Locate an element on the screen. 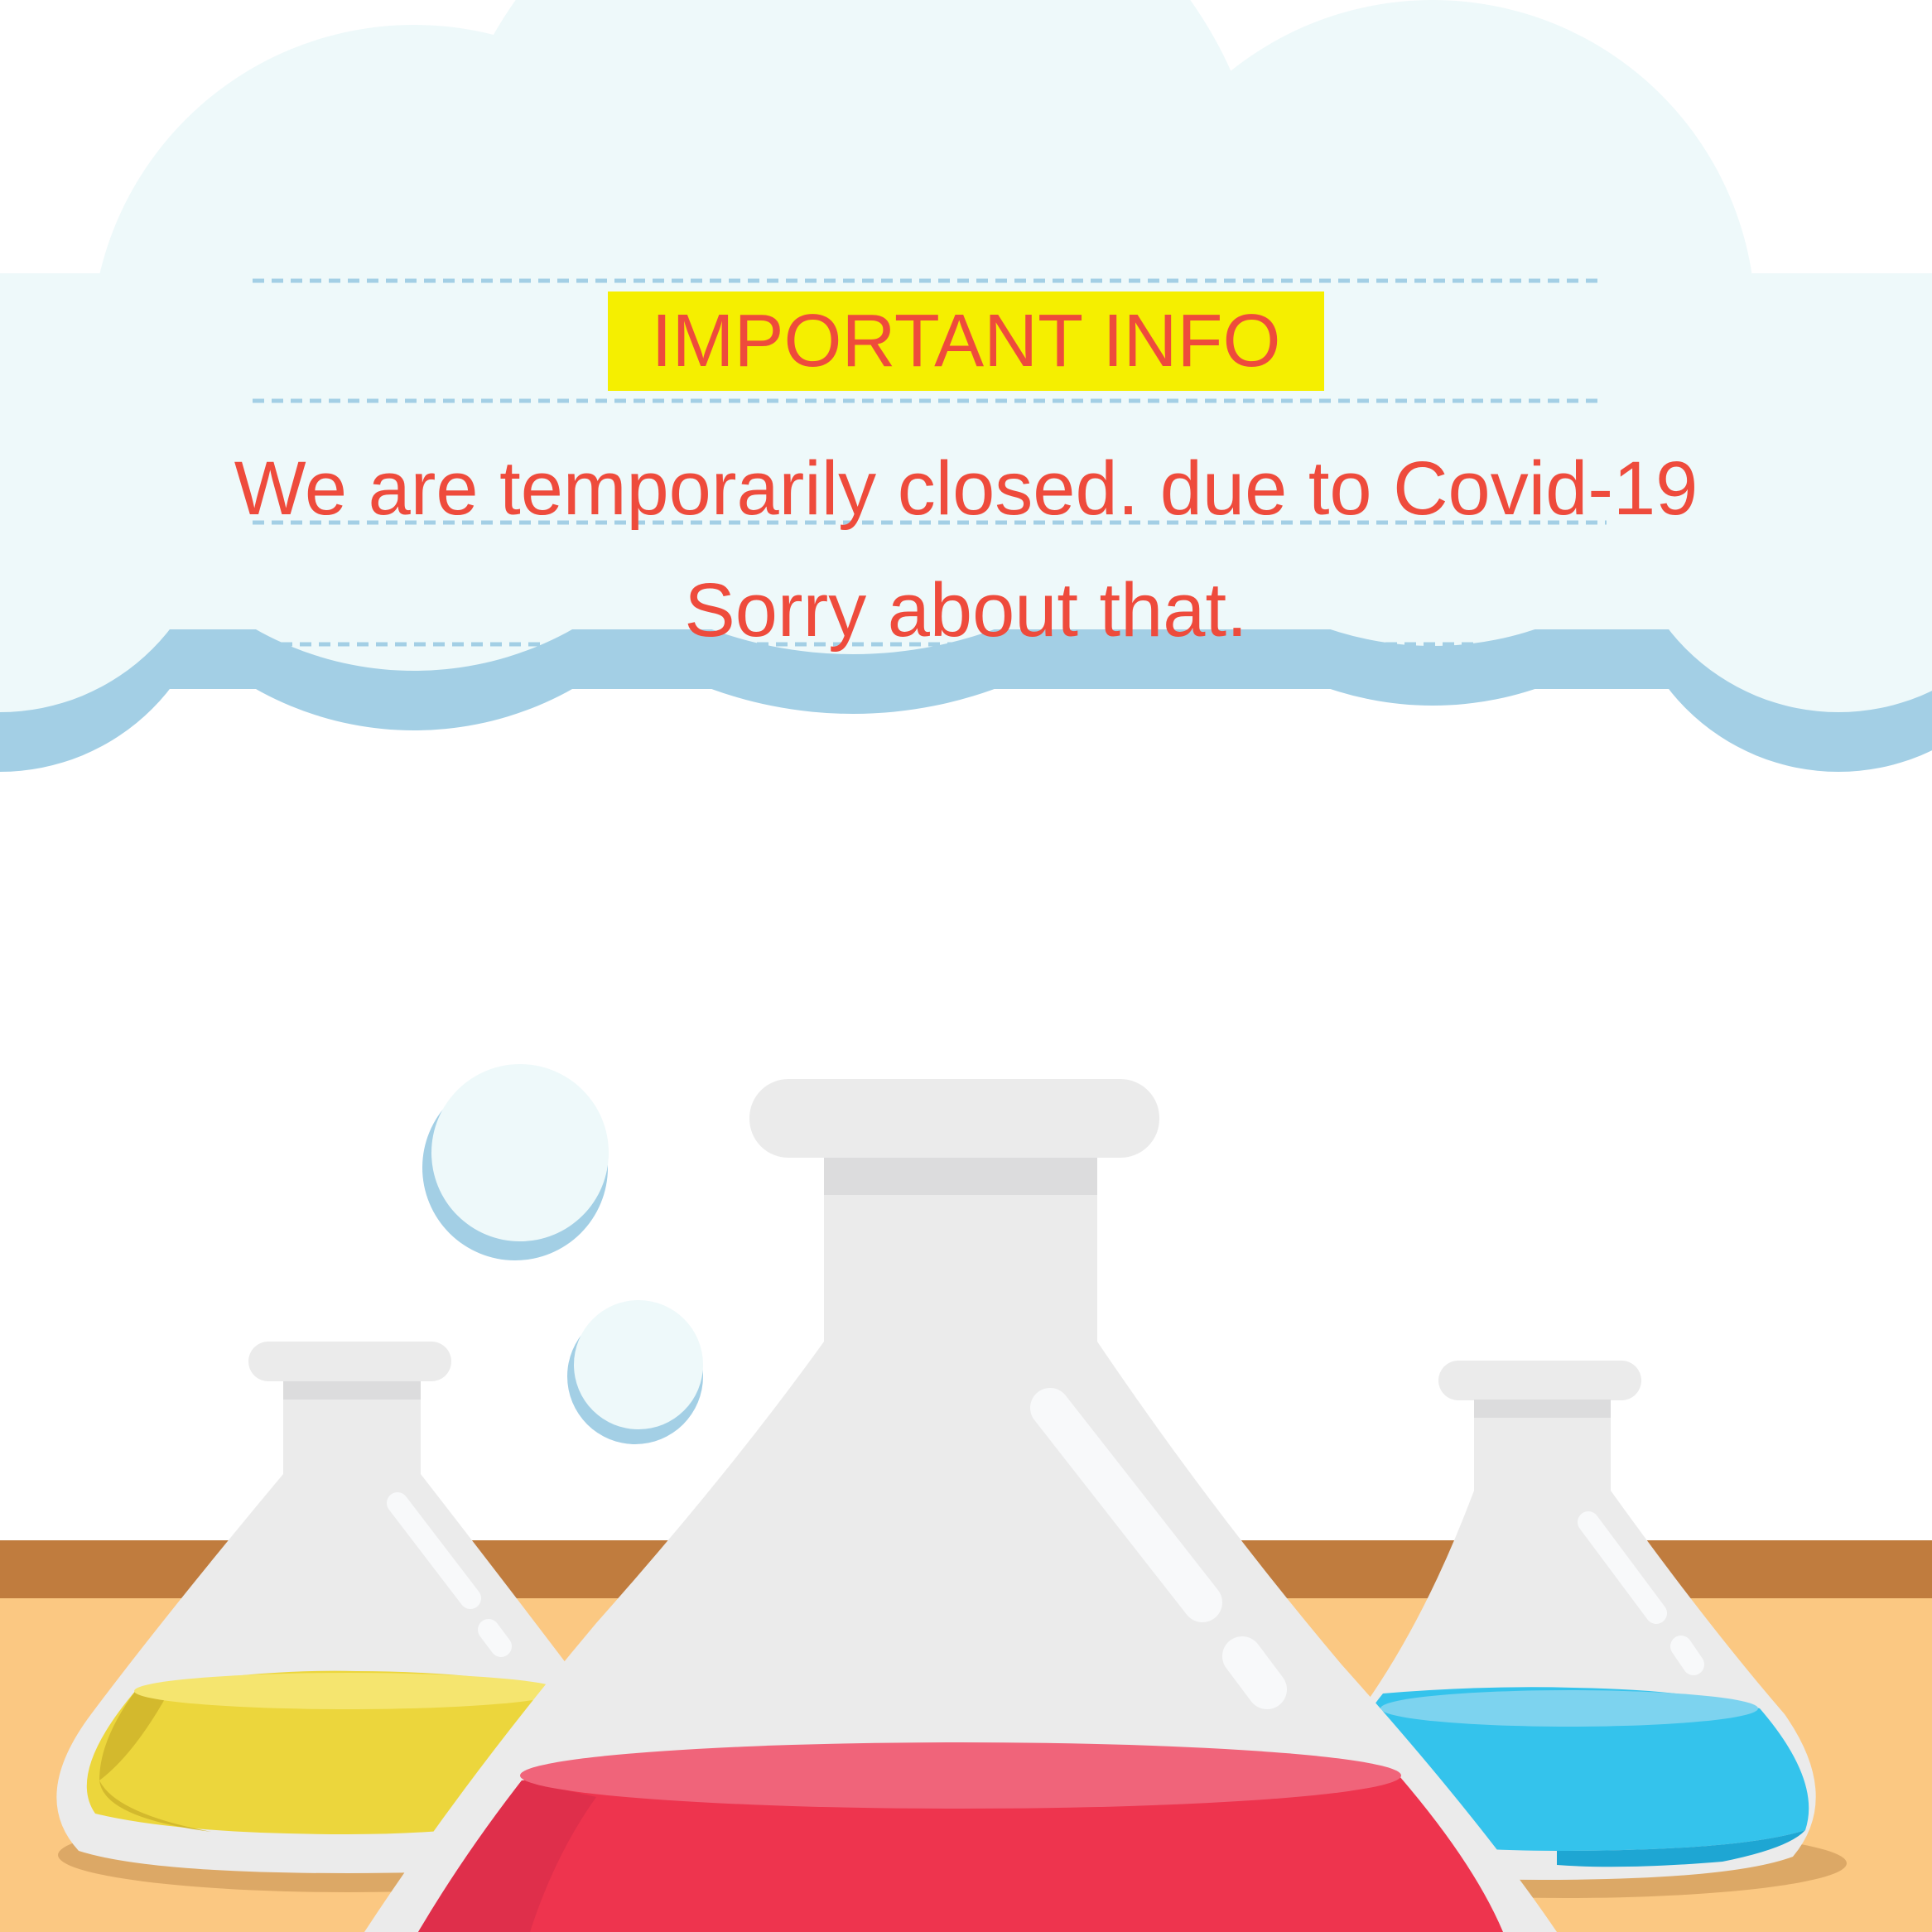 The image size is (1932, 1932). heading-row: IMPORTANT INFO is located at coordinates (966, 341).